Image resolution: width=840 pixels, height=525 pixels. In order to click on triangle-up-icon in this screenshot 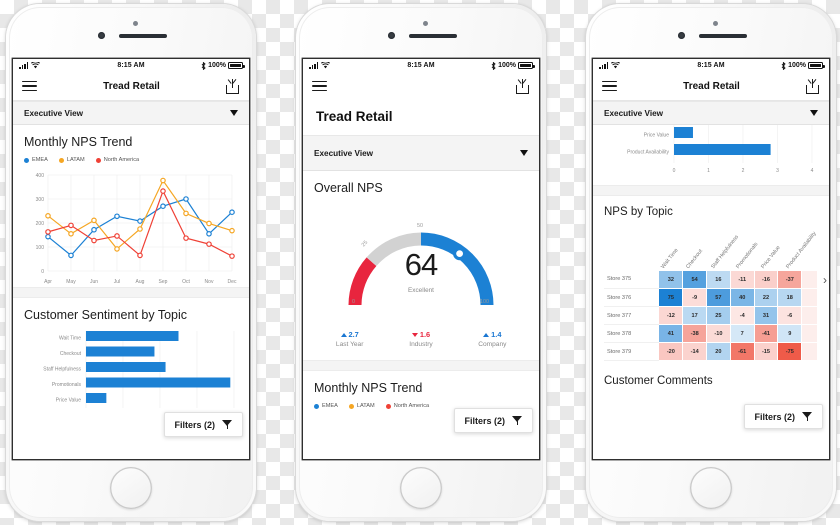, I will do `click(486, 335)`.